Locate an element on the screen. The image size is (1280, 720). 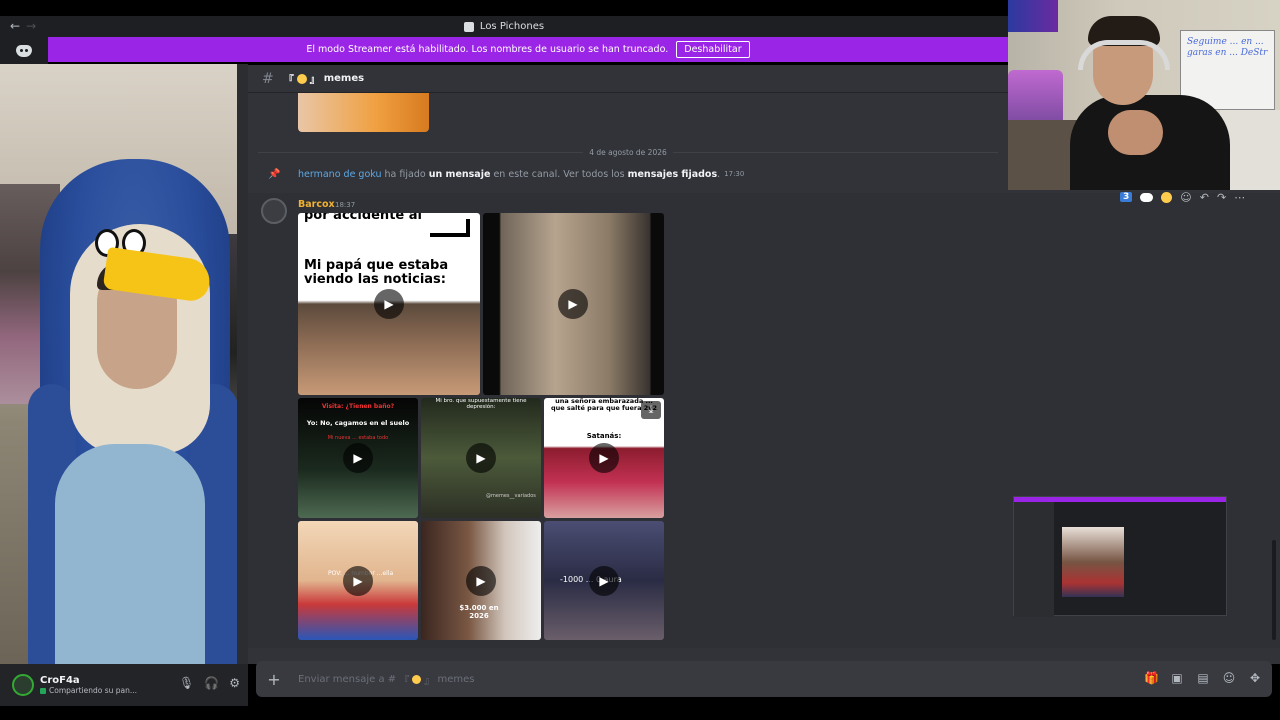
forward-icon: ↷ is located at coordinates (1221, 197).